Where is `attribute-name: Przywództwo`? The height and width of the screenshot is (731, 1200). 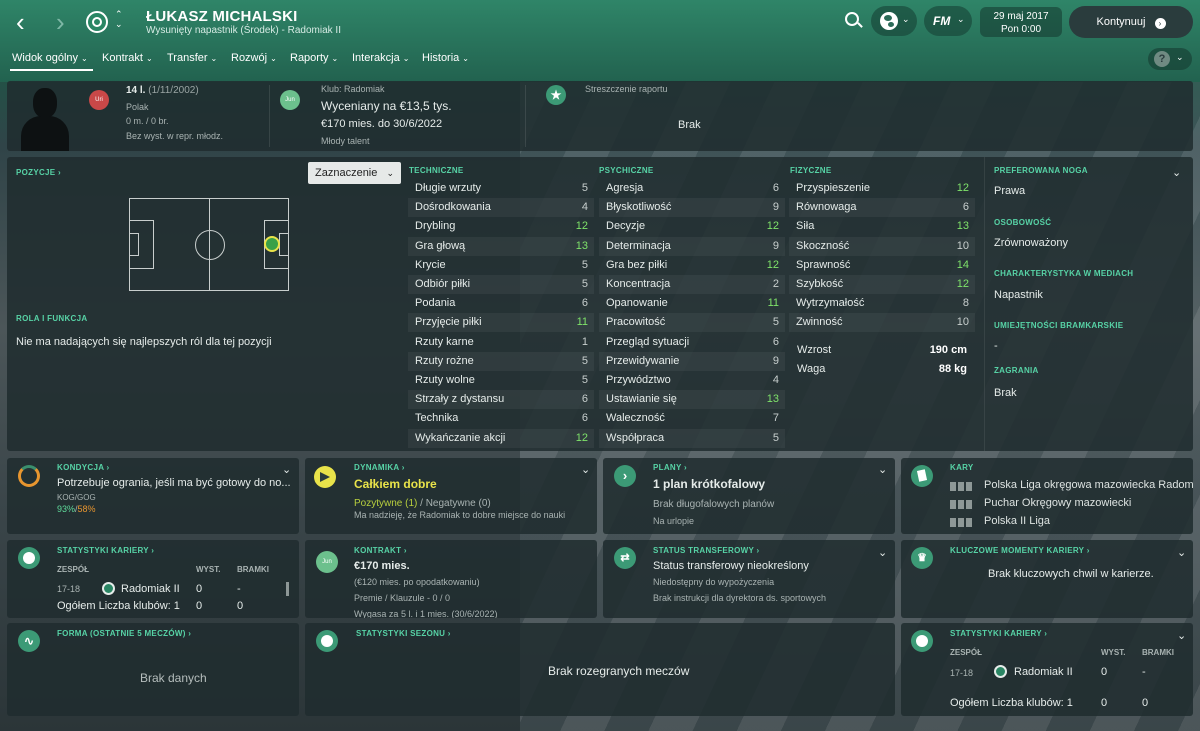 attribute-name: Przywództwo is located at coordinates (638, 380).